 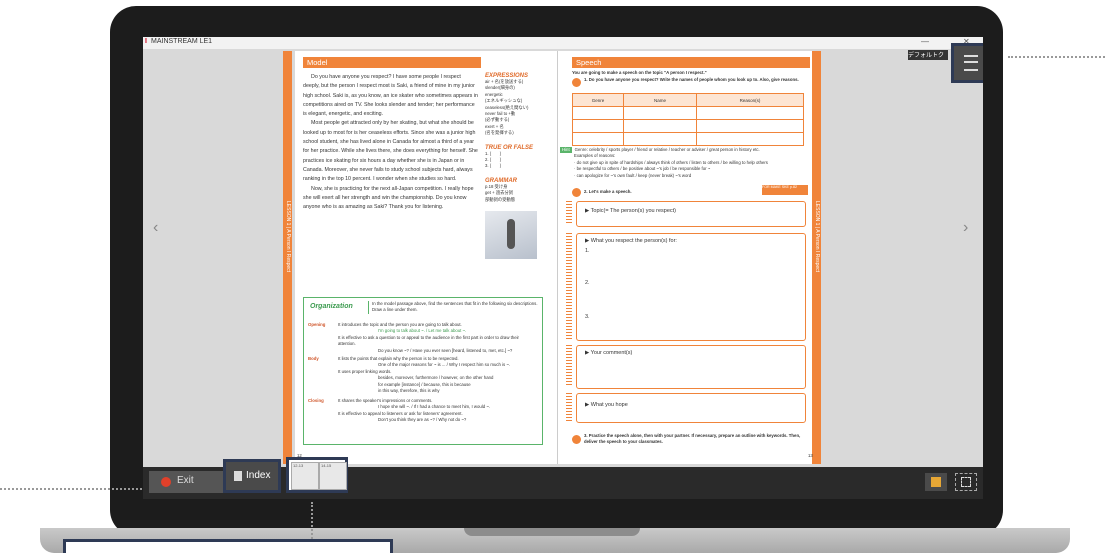 What do you see at coordinates (587, 283) in the screenshot?
I see `reason-number: 2.` at bounding box center [587, 283].